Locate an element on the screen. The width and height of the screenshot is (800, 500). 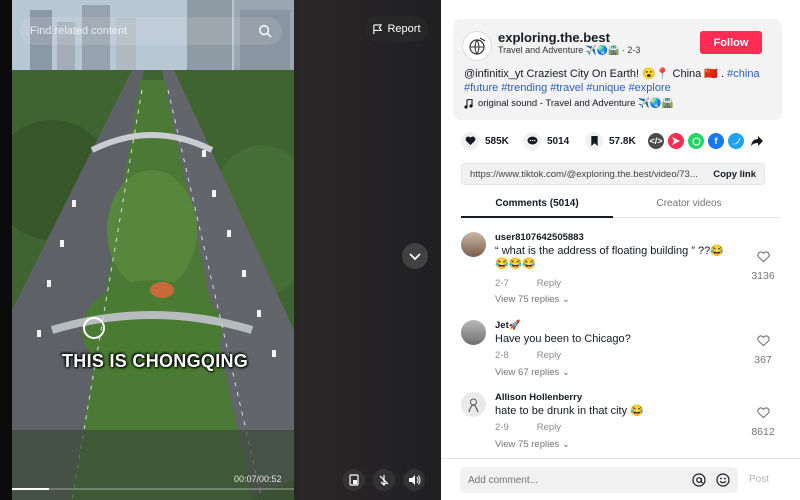
video-progress-fill is located at coordinates (30, 489).